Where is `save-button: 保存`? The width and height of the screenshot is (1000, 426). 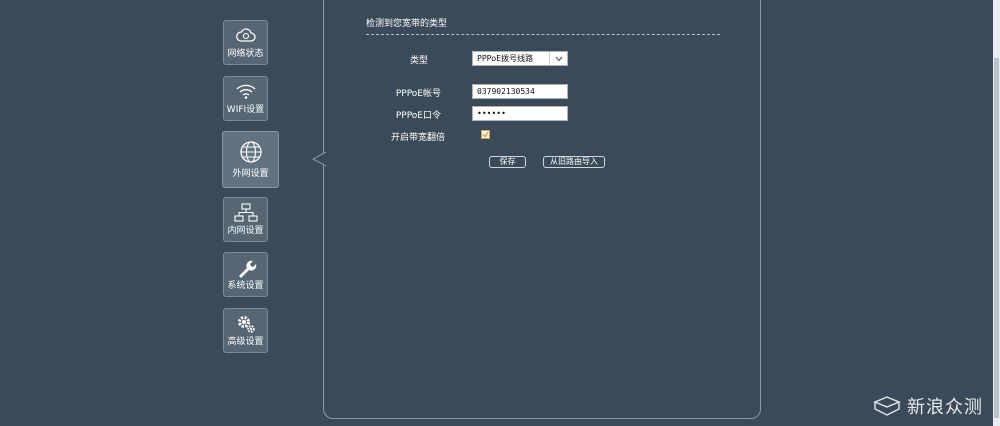 save-button: 保存 is located at coordinates (507, 162).